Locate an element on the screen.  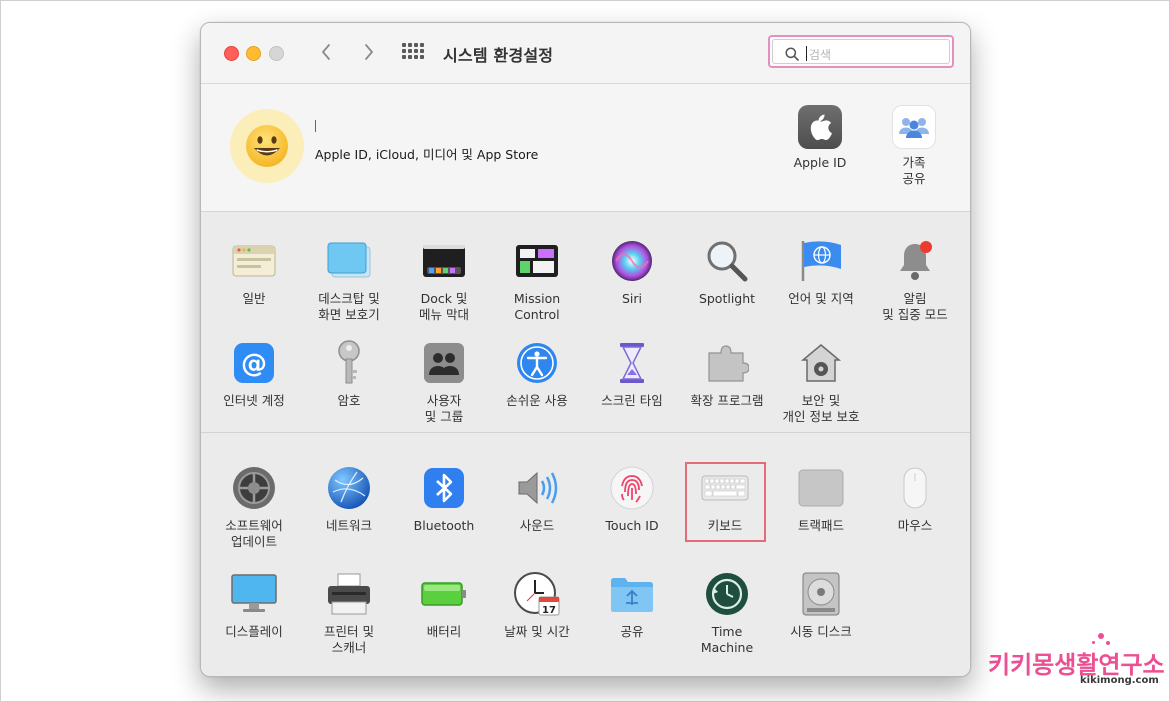
pane-keyboard: 키보드 is located at coordinates (725, 498).